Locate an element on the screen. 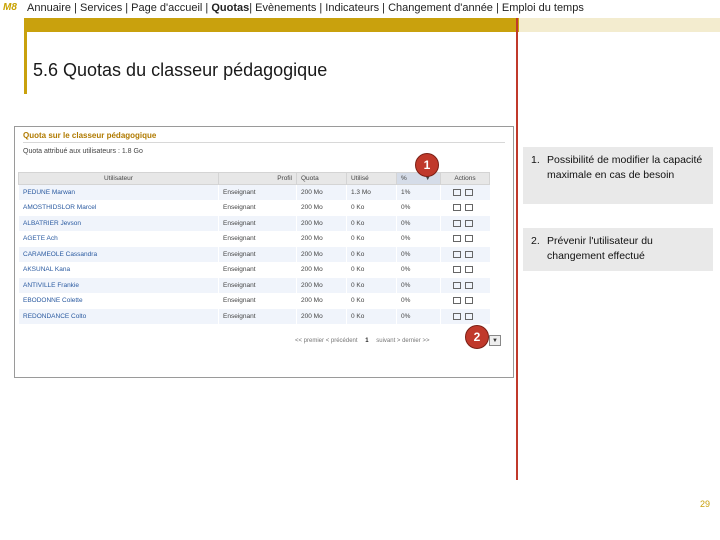 The width and height of the screenshot is (720, 540). left-accent-rule is located at coordinates (25, 56).